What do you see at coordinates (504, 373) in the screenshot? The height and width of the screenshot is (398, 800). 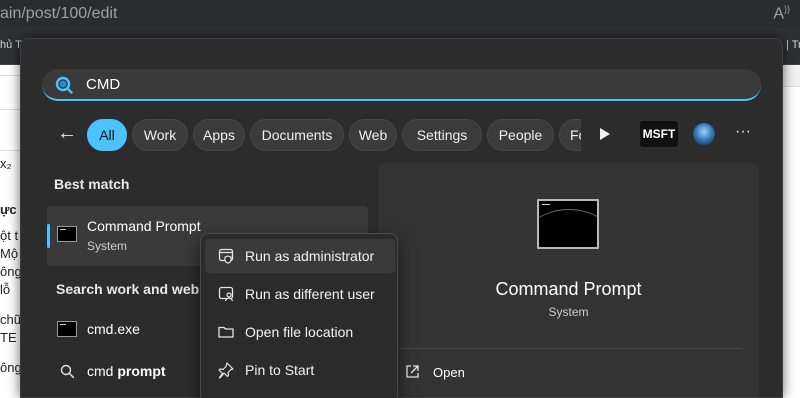 I see `open-action: Open` at bounding box center [504, 373].